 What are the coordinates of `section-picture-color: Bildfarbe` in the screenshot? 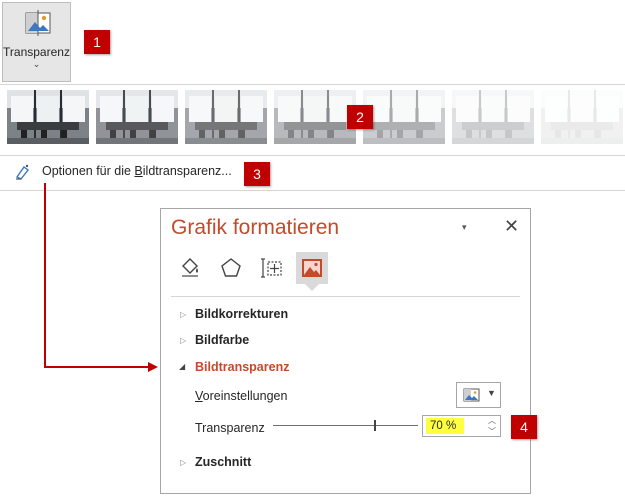 It's located at (222, 340).